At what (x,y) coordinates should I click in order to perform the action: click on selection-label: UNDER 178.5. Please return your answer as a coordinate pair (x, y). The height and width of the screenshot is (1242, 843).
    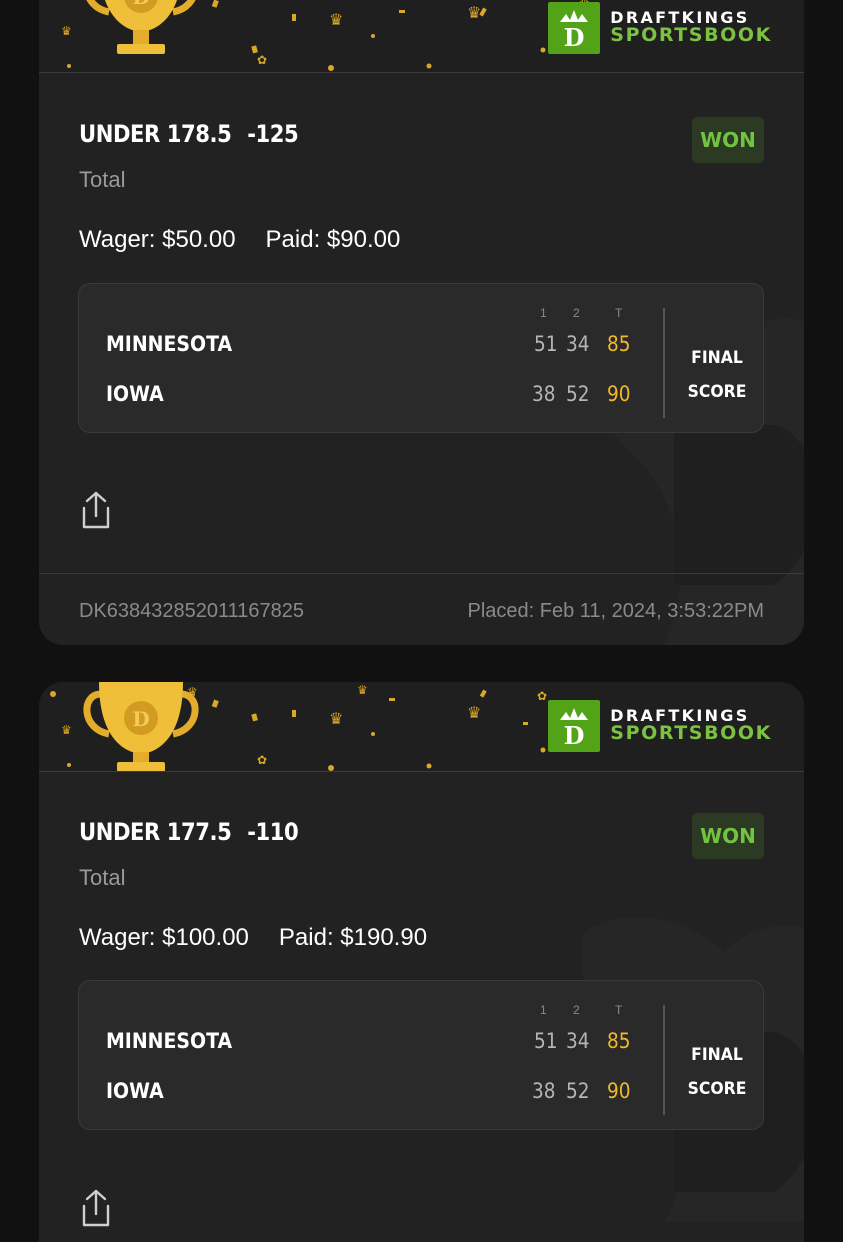
    Looking at the image, I should click on (155, 134).